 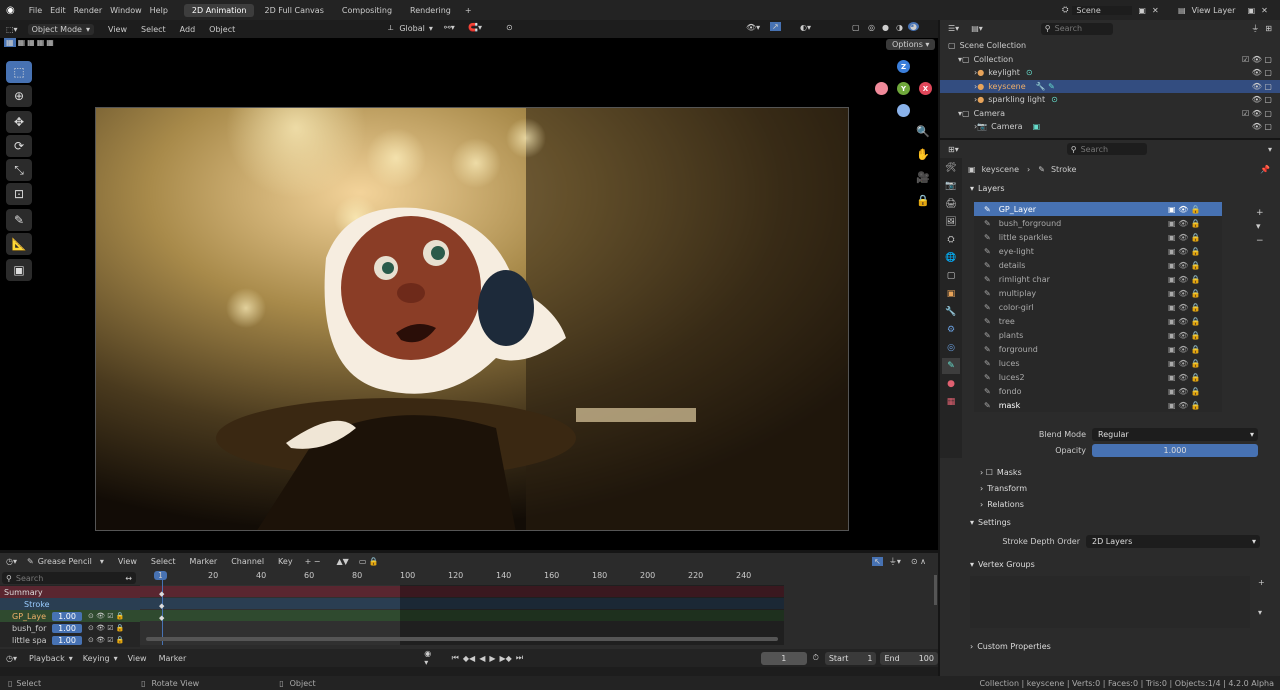 What do you see at coordinates (951, 168) in the screenshot?
I see `tool-tab-icon: 🛠` at bounding box center [951, 168].